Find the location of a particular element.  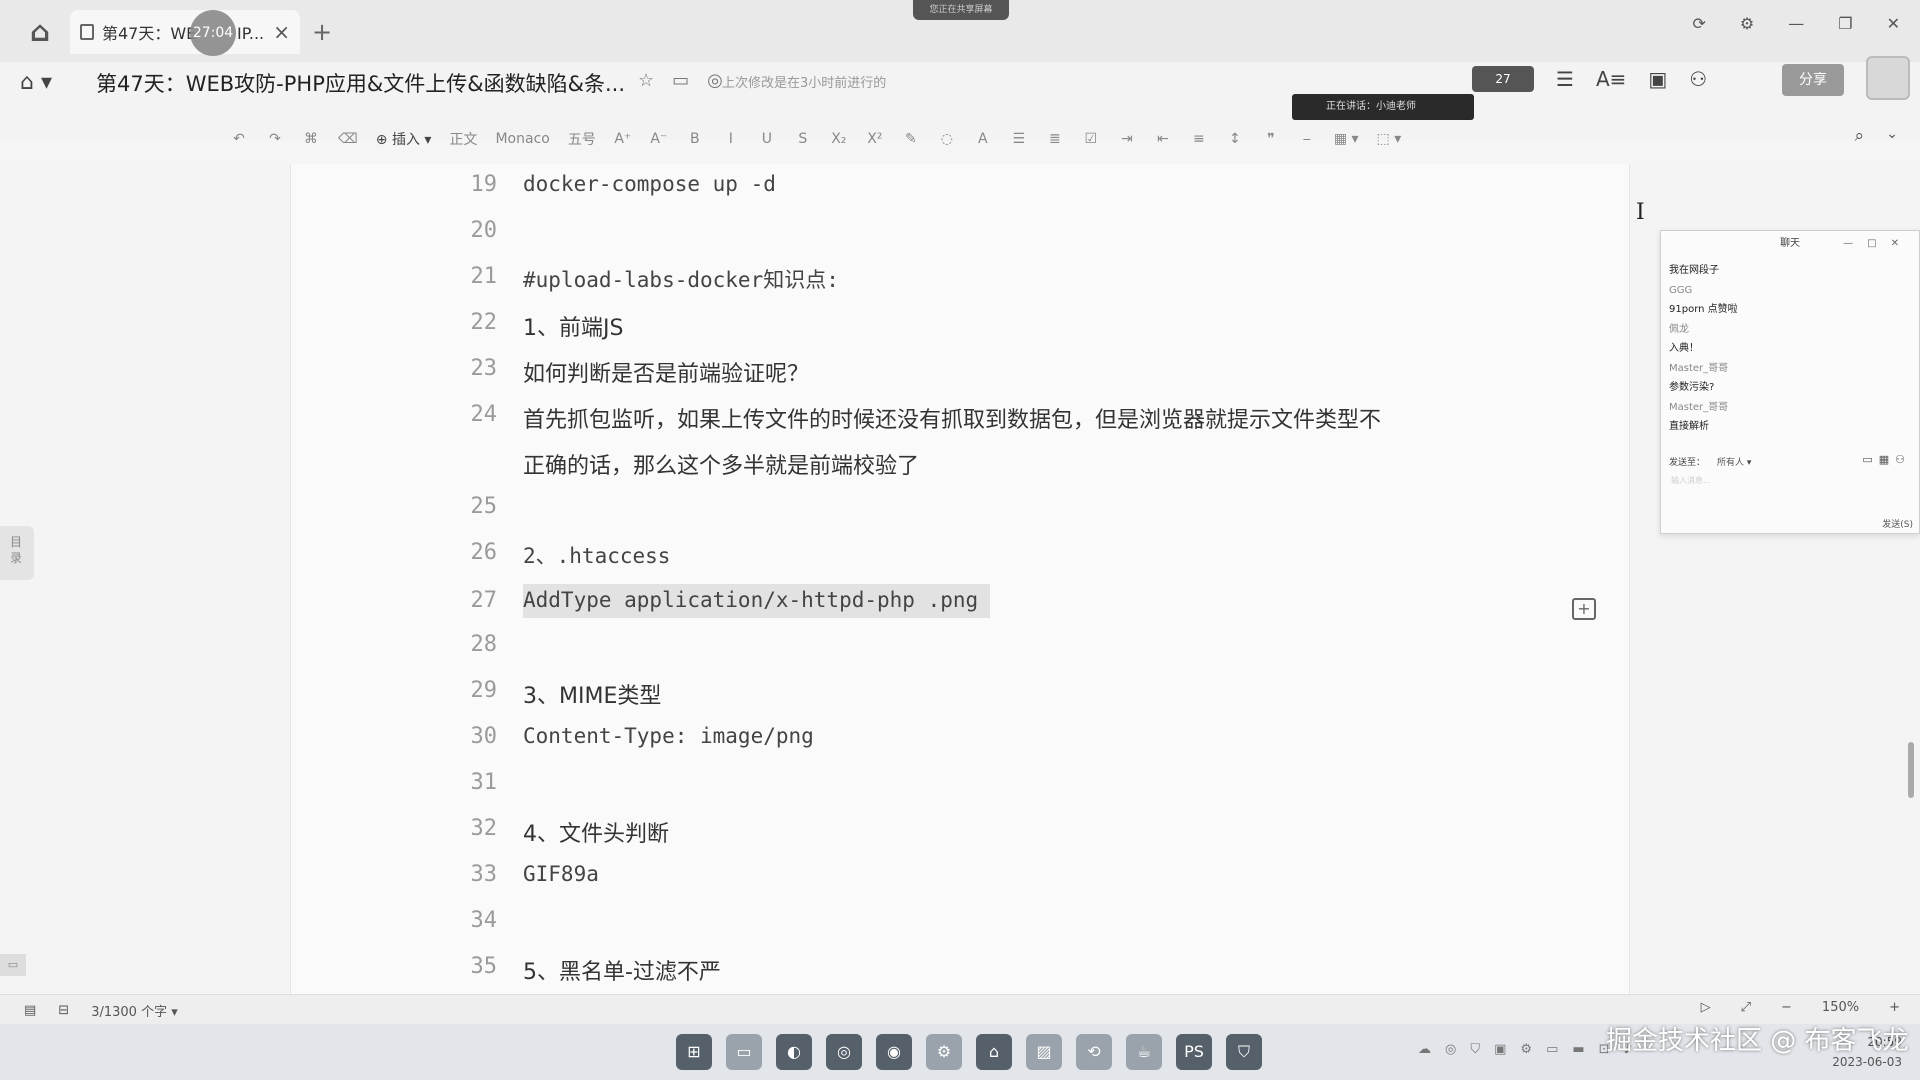

sync-icon: ⟲ is located at coordinates (1094, 1052).